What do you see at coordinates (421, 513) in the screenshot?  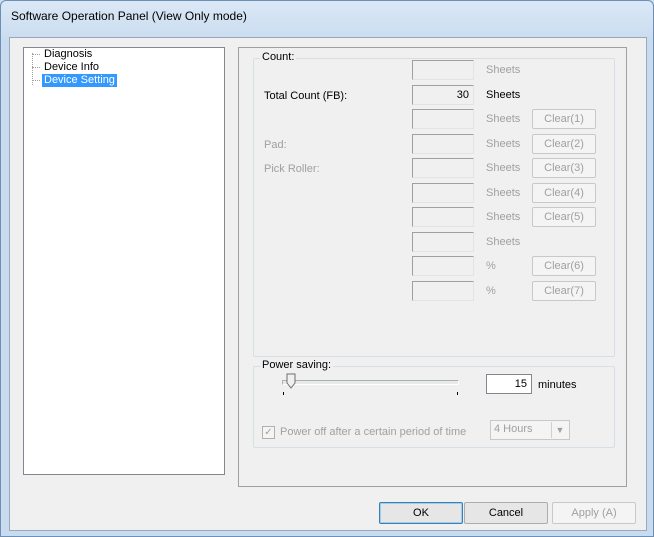 I see `ok-button: OK` at bounding box center [421, 513].